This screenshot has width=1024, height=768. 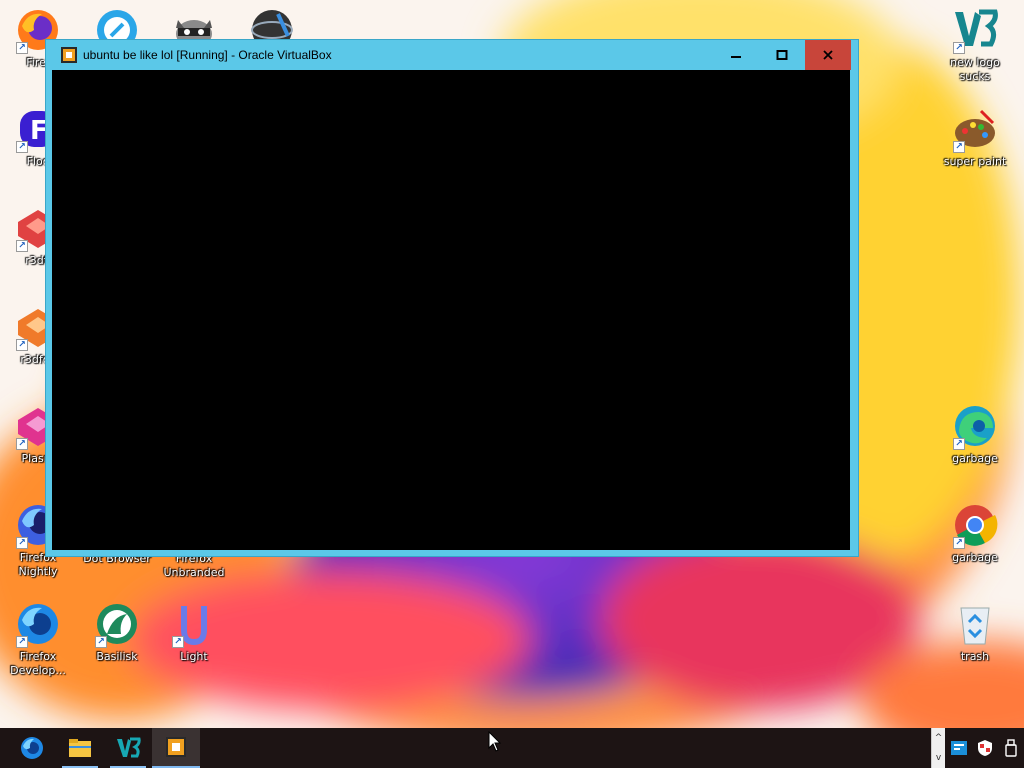 I want to click on maximize-button, so click(x=782, y=55).